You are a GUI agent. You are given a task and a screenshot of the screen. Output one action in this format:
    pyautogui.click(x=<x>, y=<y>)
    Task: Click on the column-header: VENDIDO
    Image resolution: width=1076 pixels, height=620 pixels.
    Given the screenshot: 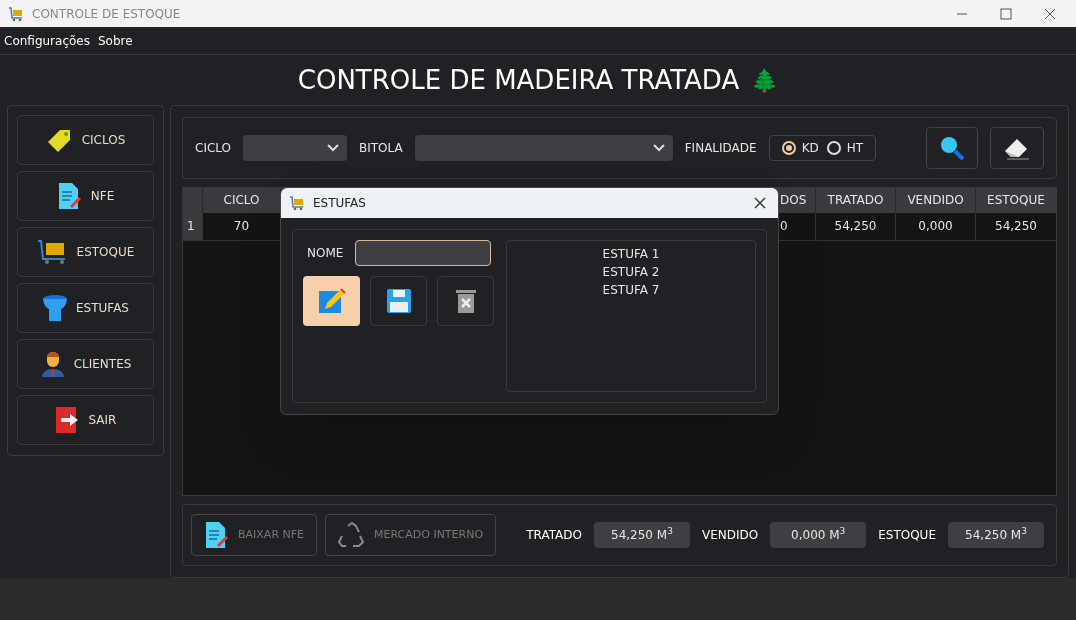 What is the action you would take?
    pyautogui.click(x=935, y=201)
    